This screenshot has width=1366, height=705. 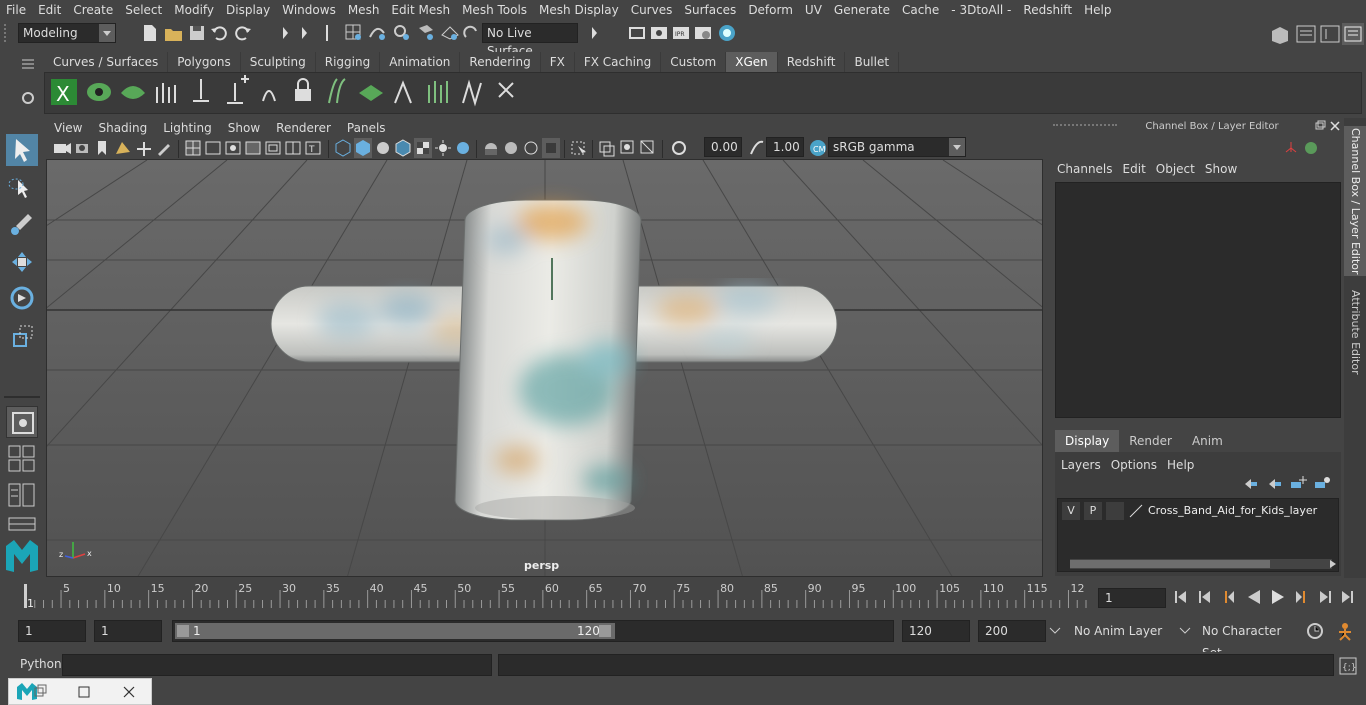 What do you see at coordinates (936, 631) in the screenshot?
I see `playback-end-field: 120` at bounding box center [936, 631].